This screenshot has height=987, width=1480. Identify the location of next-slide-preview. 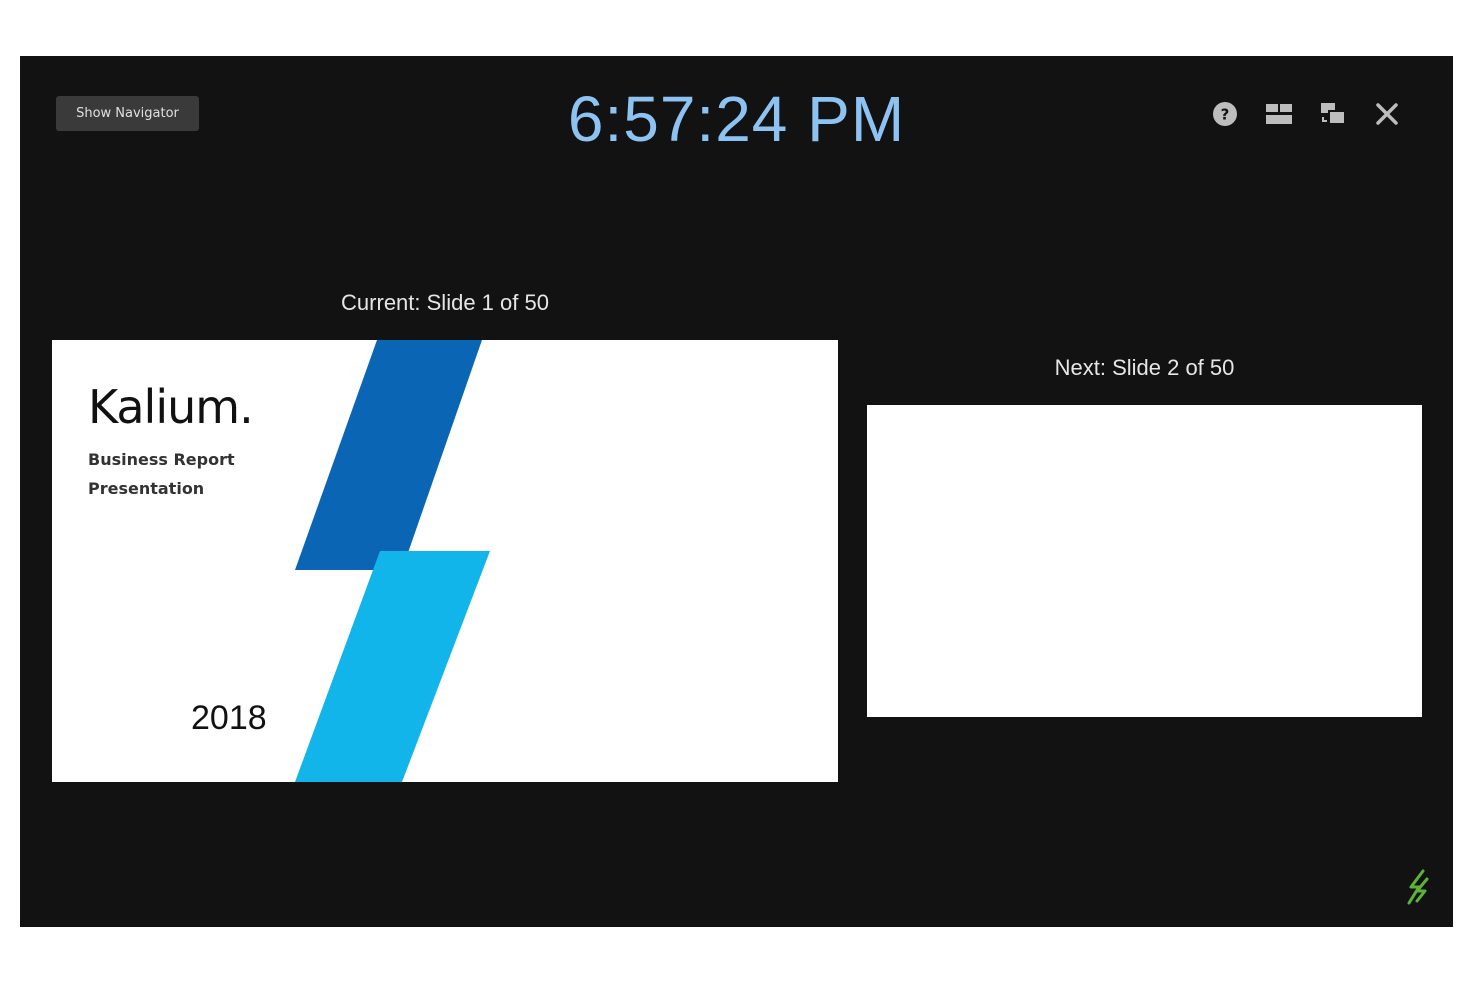
(1144, 561).